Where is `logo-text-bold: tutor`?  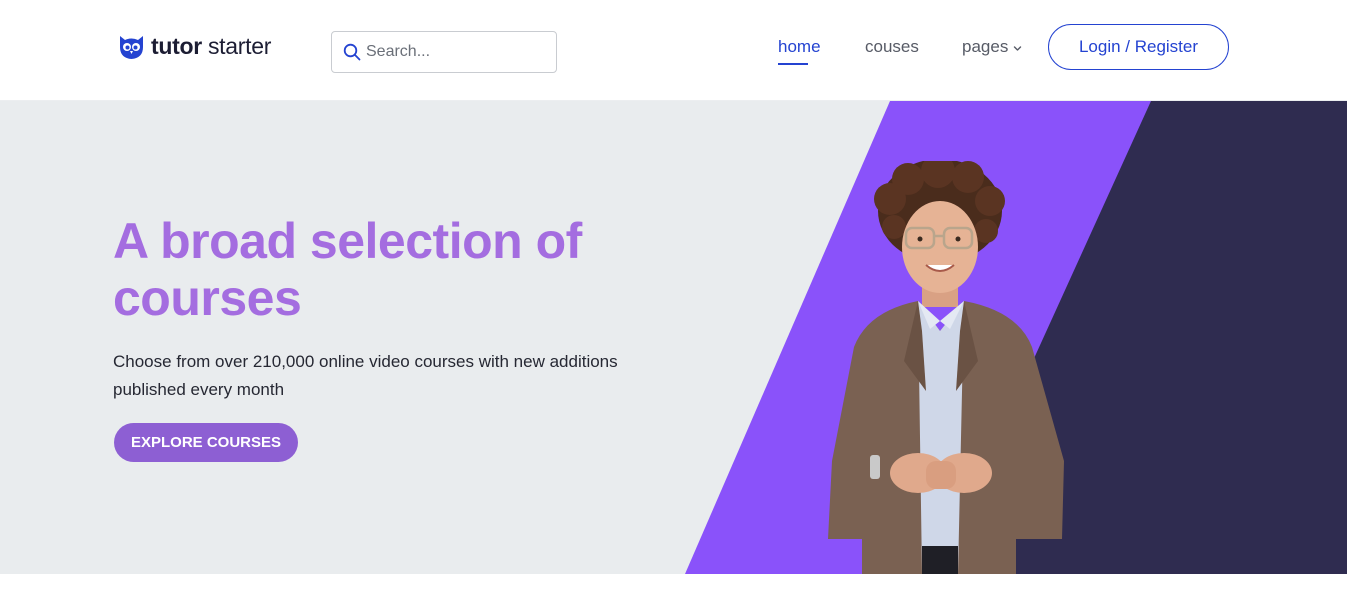
logo-text-bold: tutor is located at coordinates (176, 46).